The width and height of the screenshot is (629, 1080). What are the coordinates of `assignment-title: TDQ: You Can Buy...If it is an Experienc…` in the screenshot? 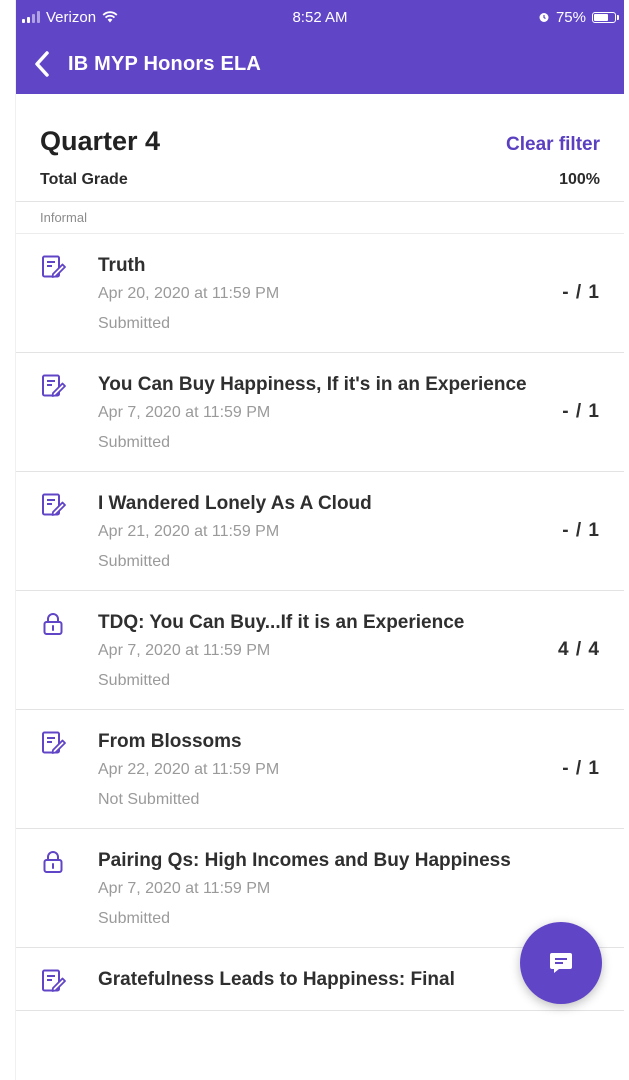 It's located at (281, 622).